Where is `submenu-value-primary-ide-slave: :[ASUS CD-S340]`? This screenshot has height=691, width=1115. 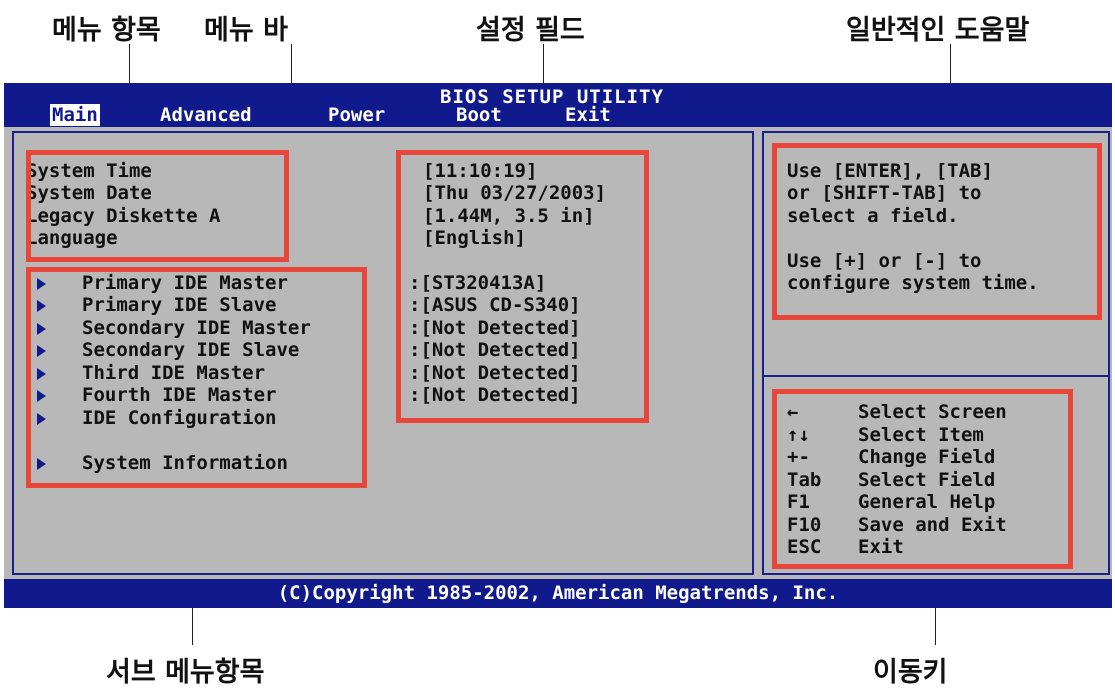 submenu-value-primary-ide-slave: :[ASUS CD-S340] is located at coordinates (495, 305).